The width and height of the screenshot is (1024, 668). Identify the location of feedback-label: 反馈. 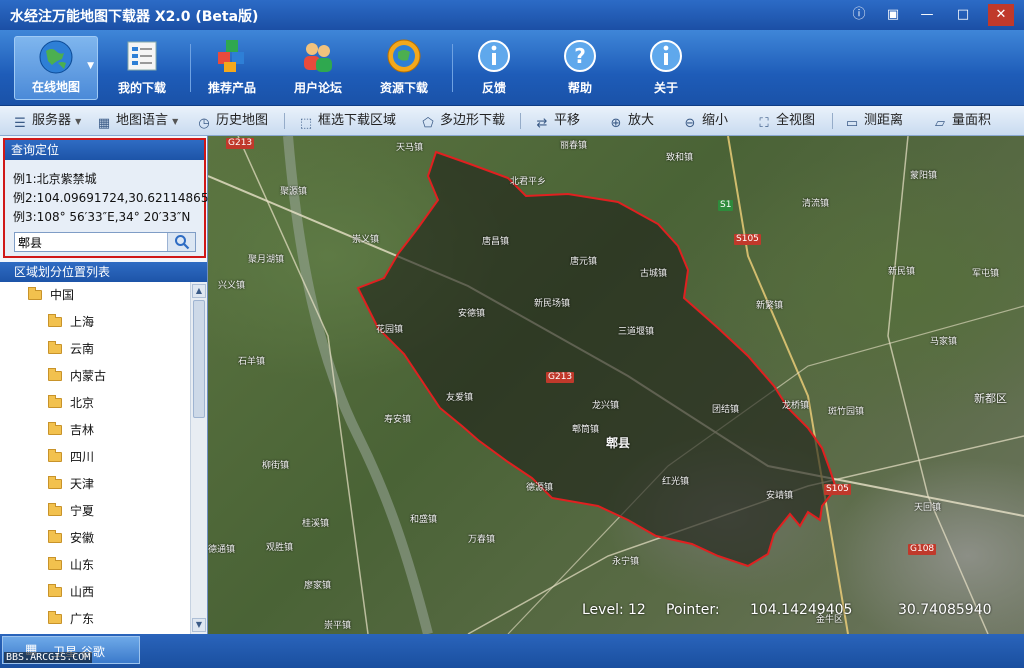
(493, 88).